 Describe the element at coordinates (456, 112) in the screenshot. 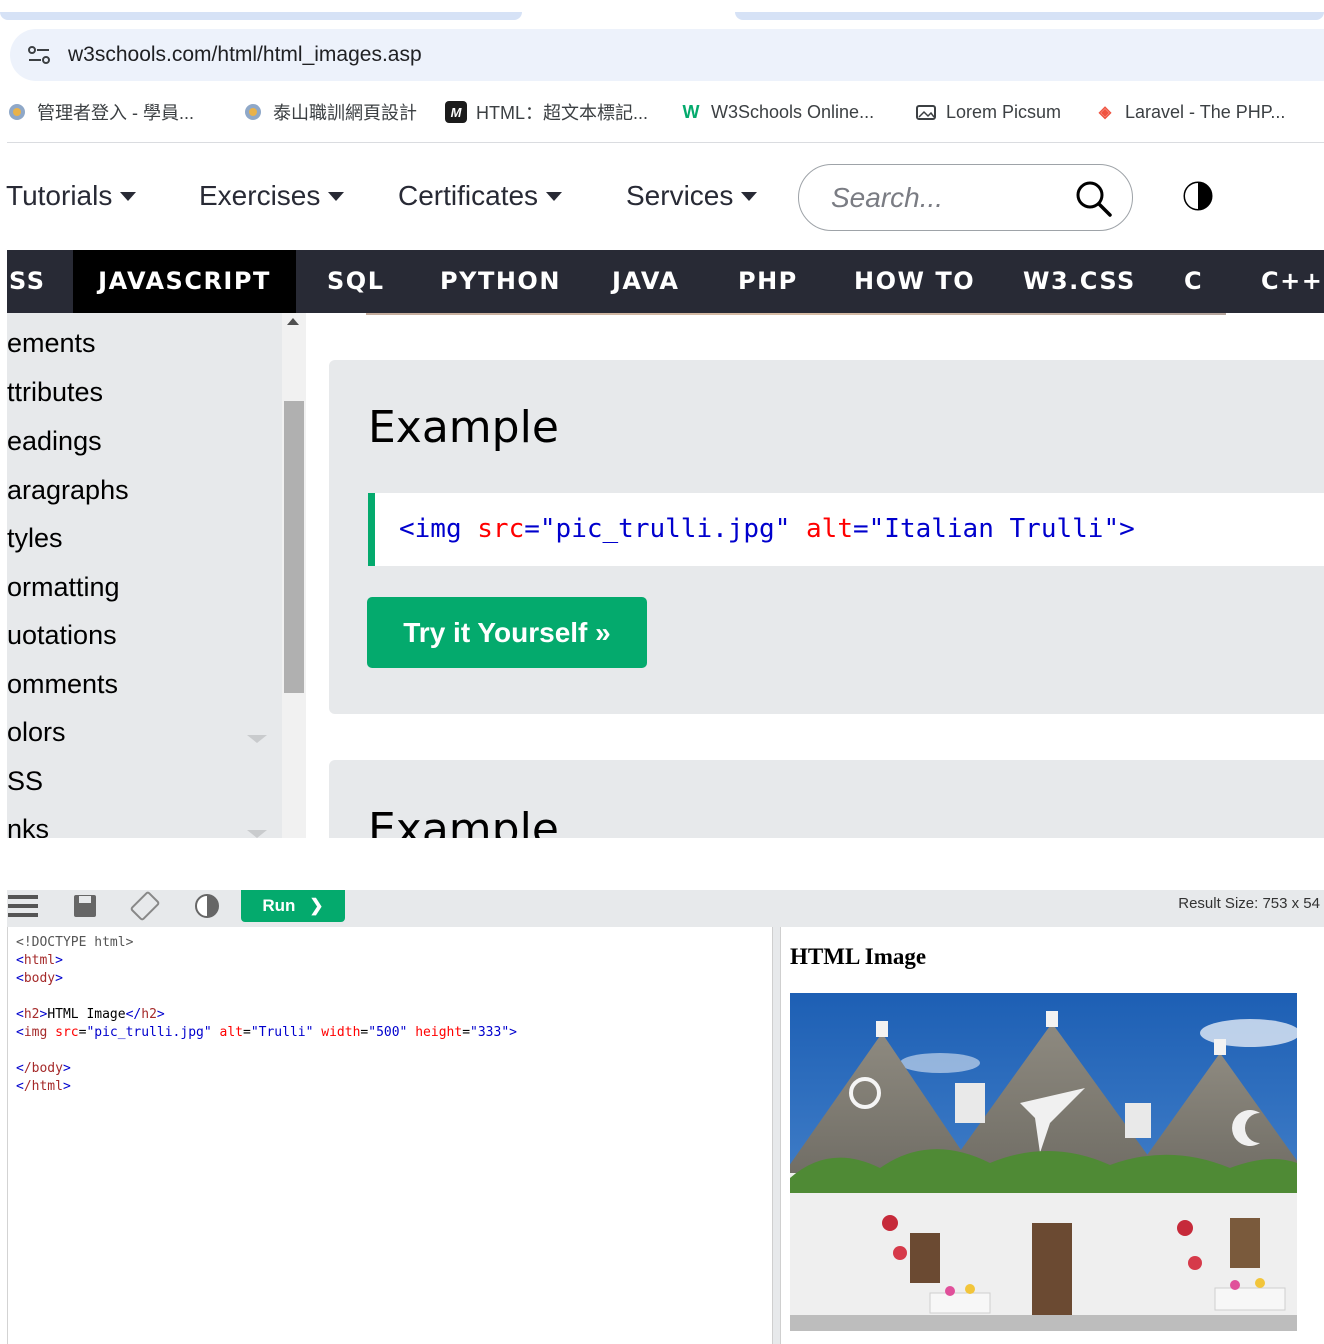

I see `mdn-logo-icon: M` at that location.